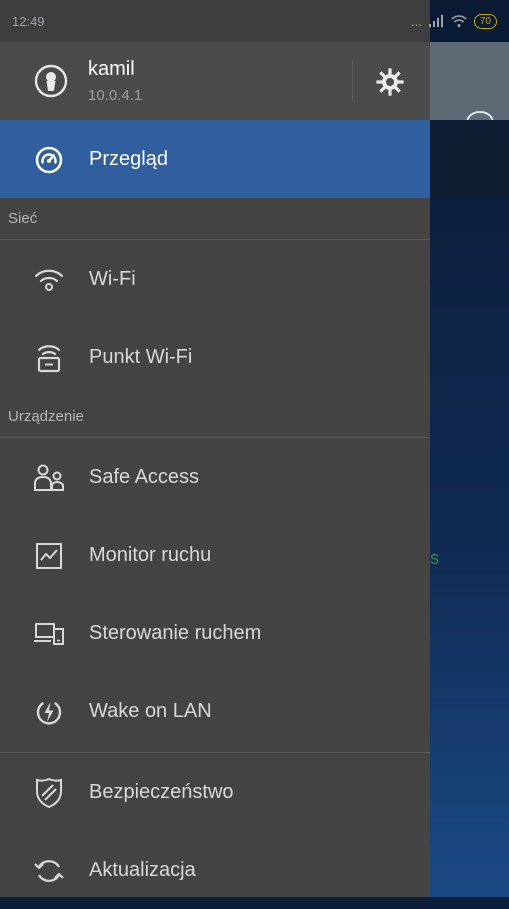  What do you see at coordinates (49, 793) in the screenshot?
I see `shield-icon` at bounding box center [49, 793].